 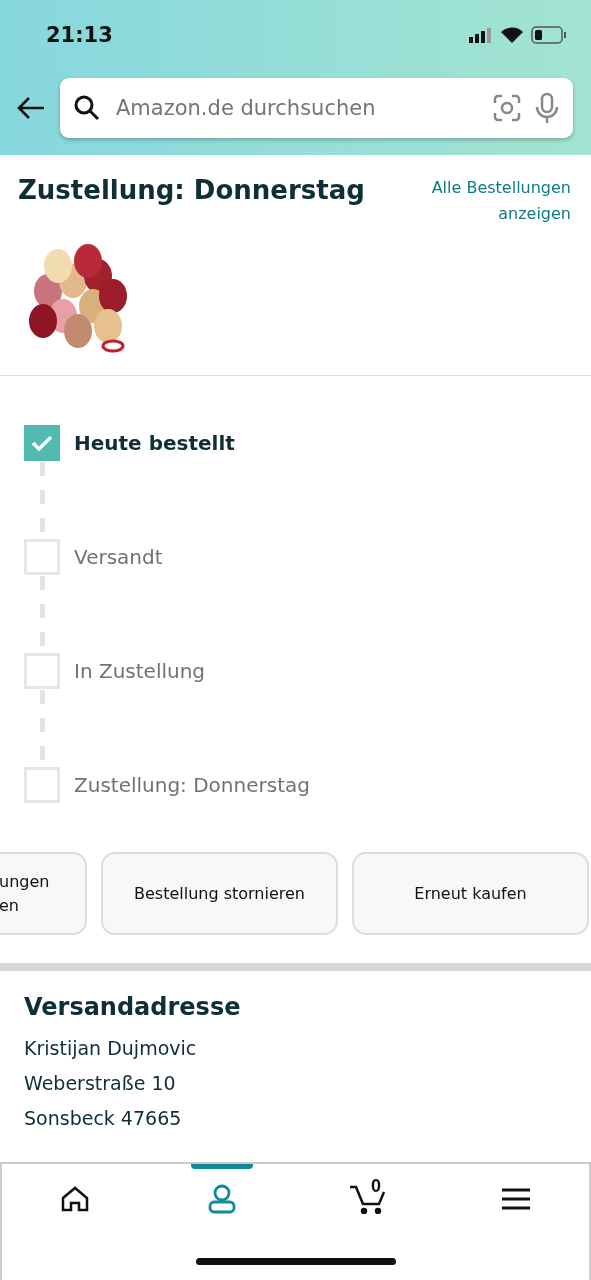 What do you see at coordinates (140, 671) in the screenshot?
I see `step-label: In Zustellung` at bounding box center [140, 671].